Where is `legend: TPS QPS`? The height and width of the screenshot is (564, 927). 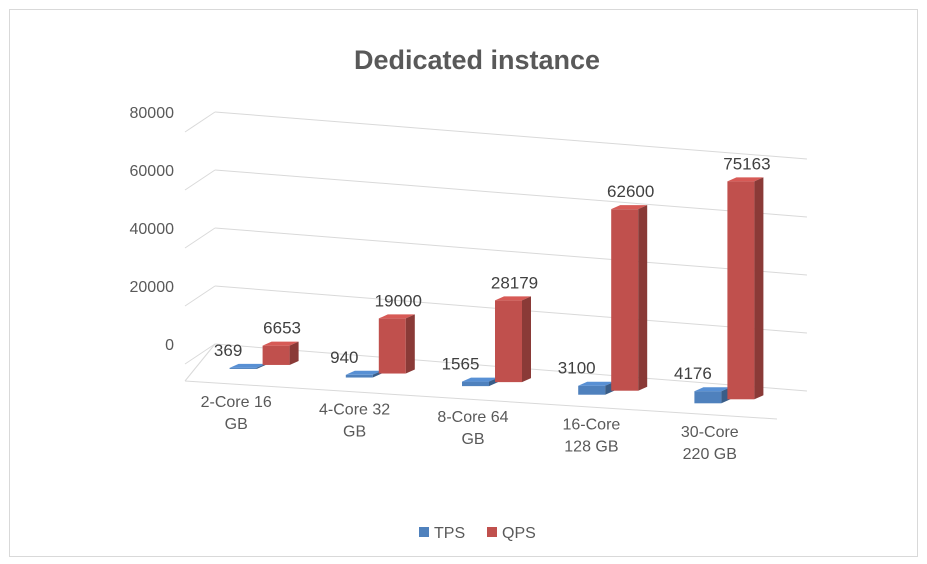 legend: TPS QPS is located at coordinates (477, 533).